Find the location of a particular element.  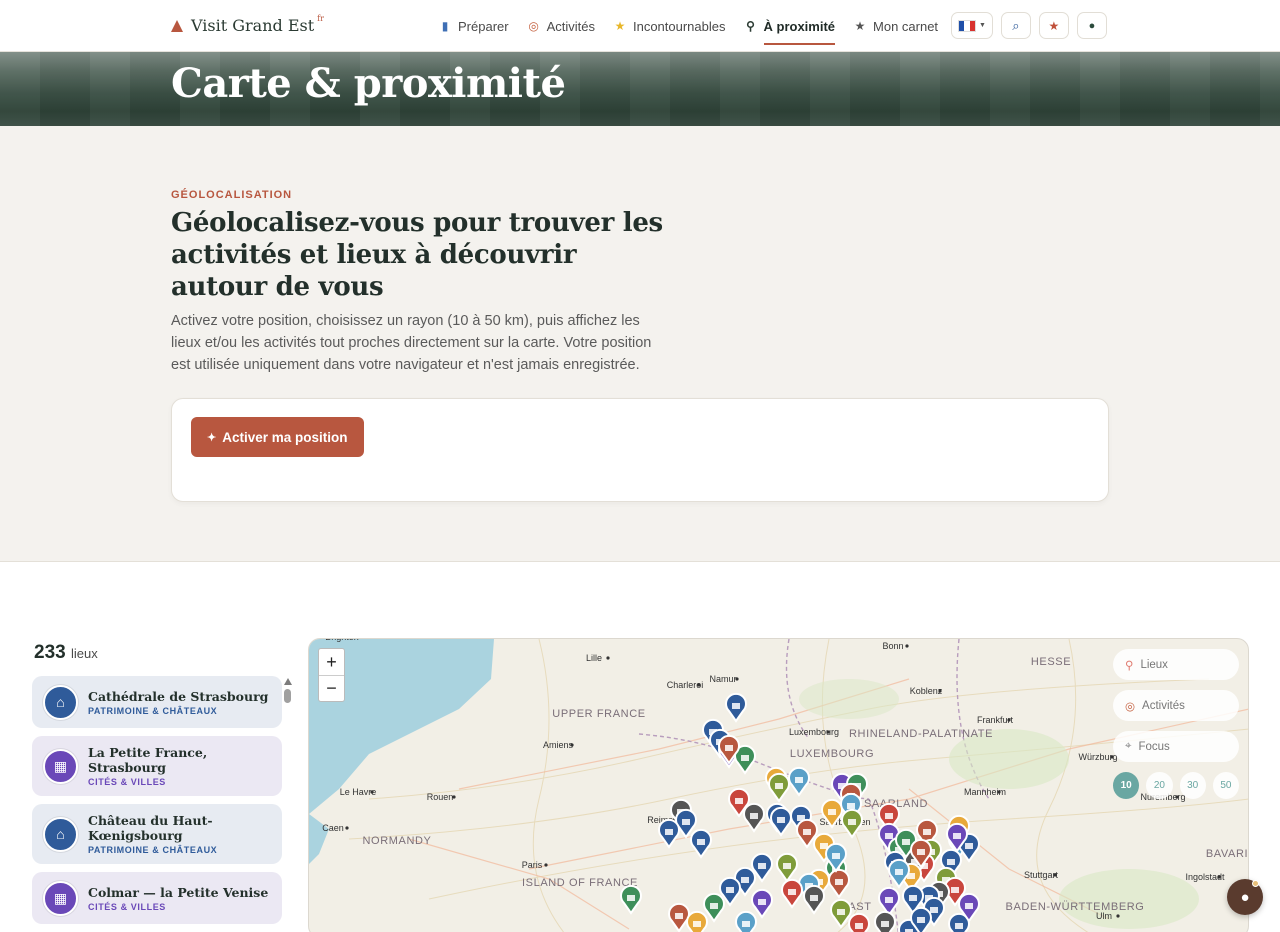

map-city-label: Brighton is located at coordinates (342, 640).